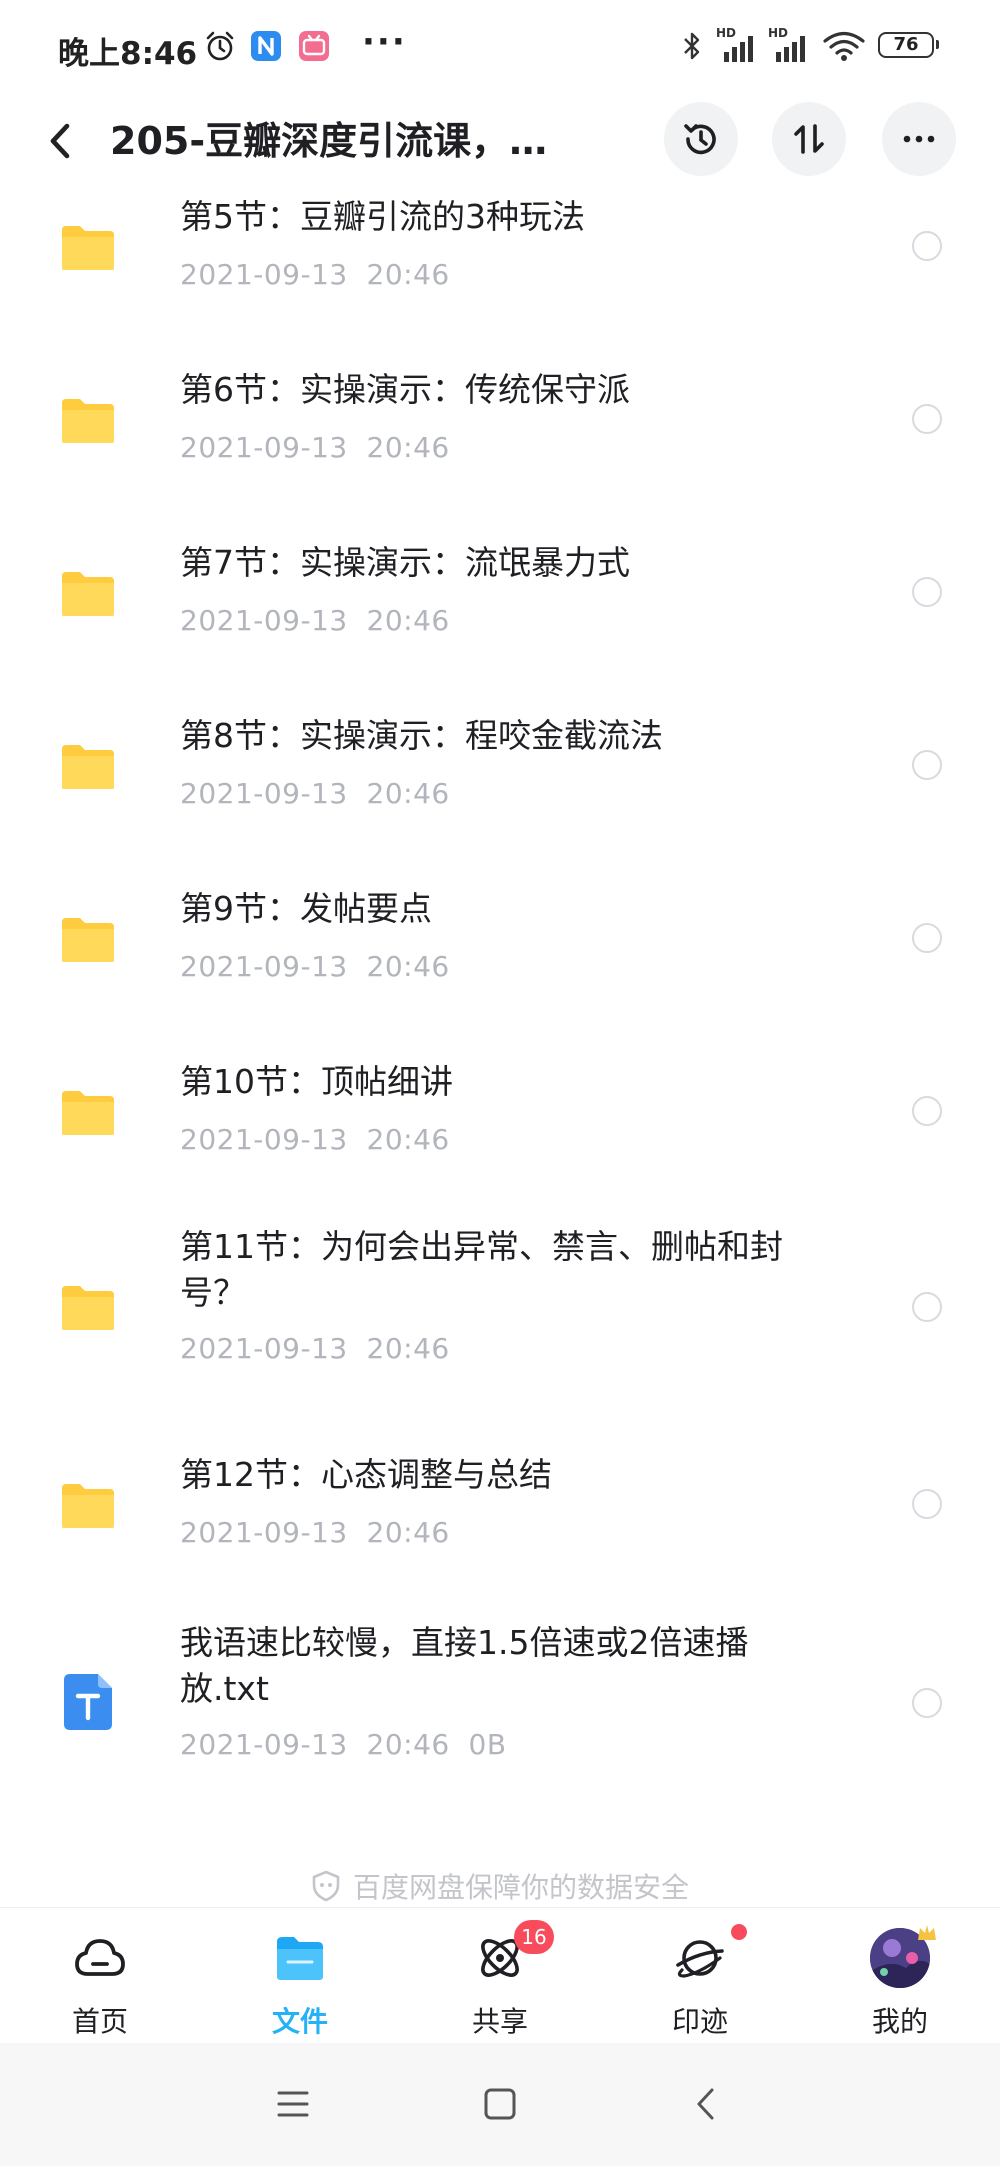  Describe the element at coordinates (699, 2021) in the screenshot. I see `tab-label: 印迹` at that location.